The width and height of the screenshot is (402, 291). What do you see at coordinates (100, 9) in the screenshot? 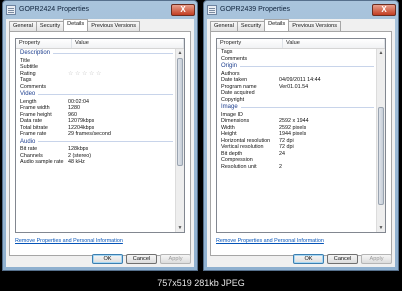
I see `title-bar: GOPR2424 Properties X` at bounding box center [100, 9].